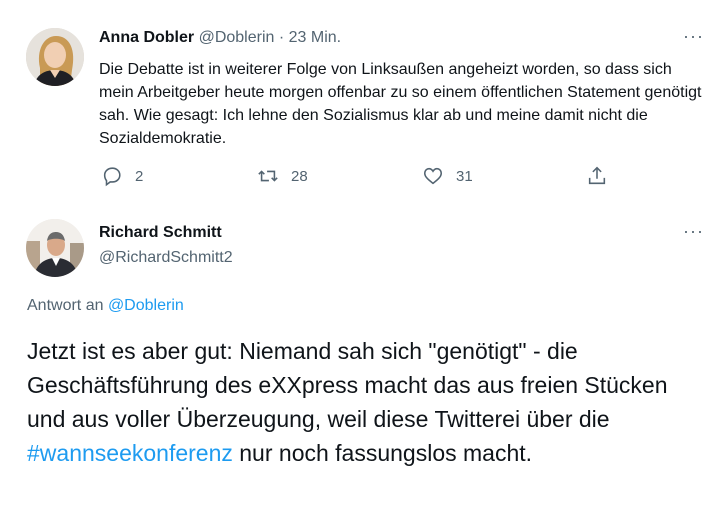  What do you see at coordinates (268, 176) in the screenshot?
I see `retweet-icon` at bounding box center [268, 176].